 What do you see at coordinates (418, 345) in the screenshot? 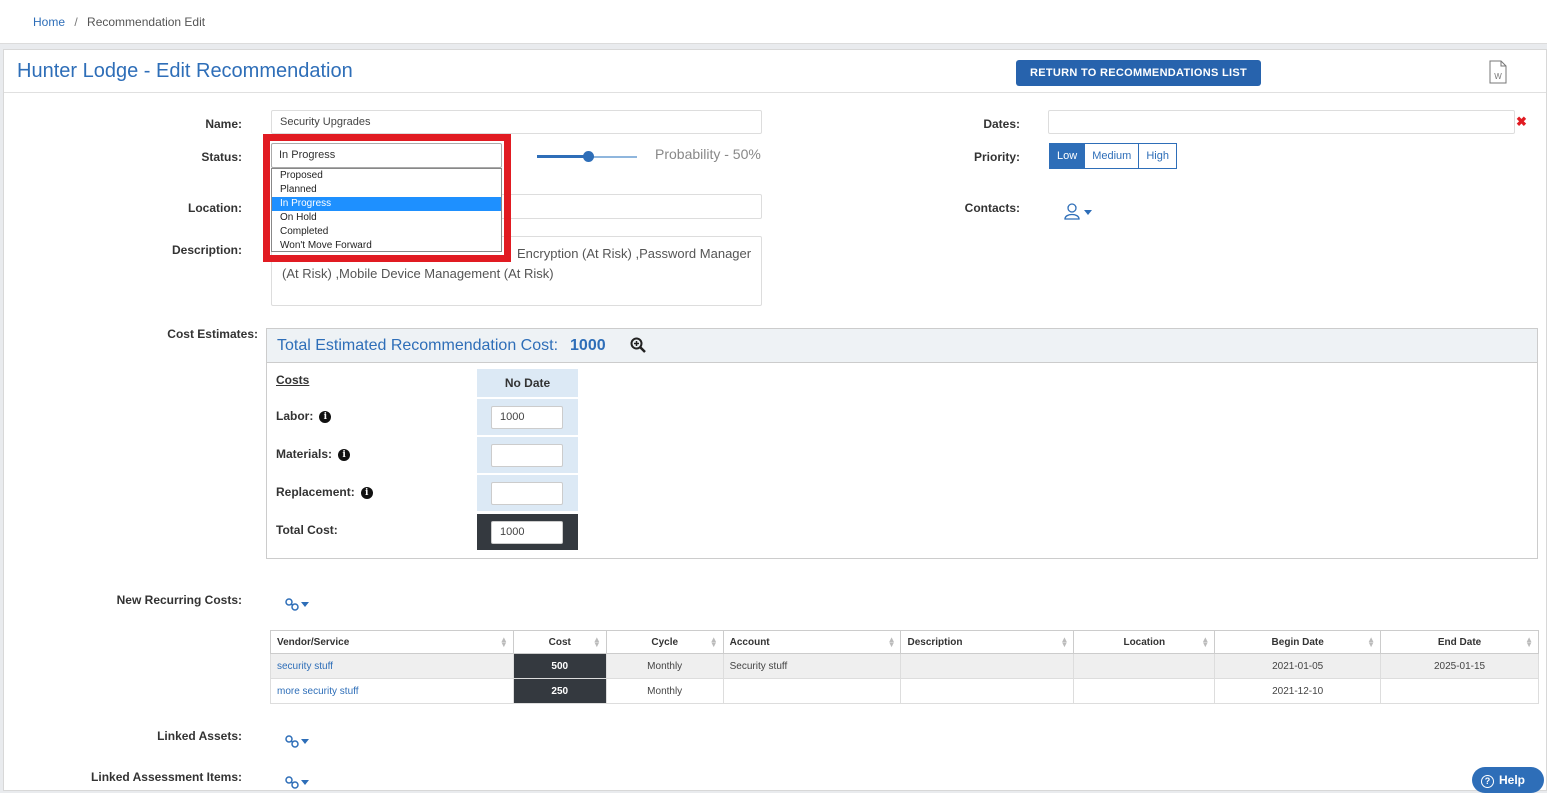
I see `total-cost-title: Total Estimated Recommendation Cost:` at bounding box center [418, 345].